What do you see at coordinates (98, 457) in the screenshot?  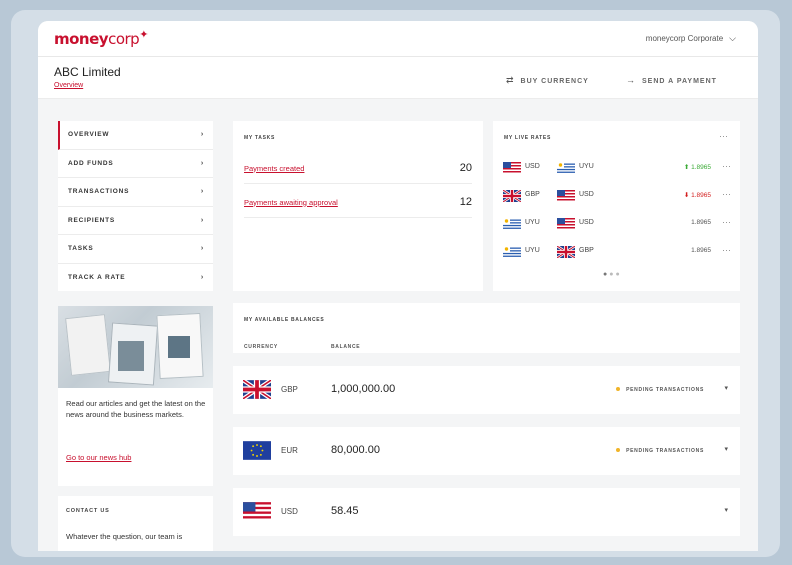 I see `news-hub-link: Go to our news hub` at bounding box center [98, 457].